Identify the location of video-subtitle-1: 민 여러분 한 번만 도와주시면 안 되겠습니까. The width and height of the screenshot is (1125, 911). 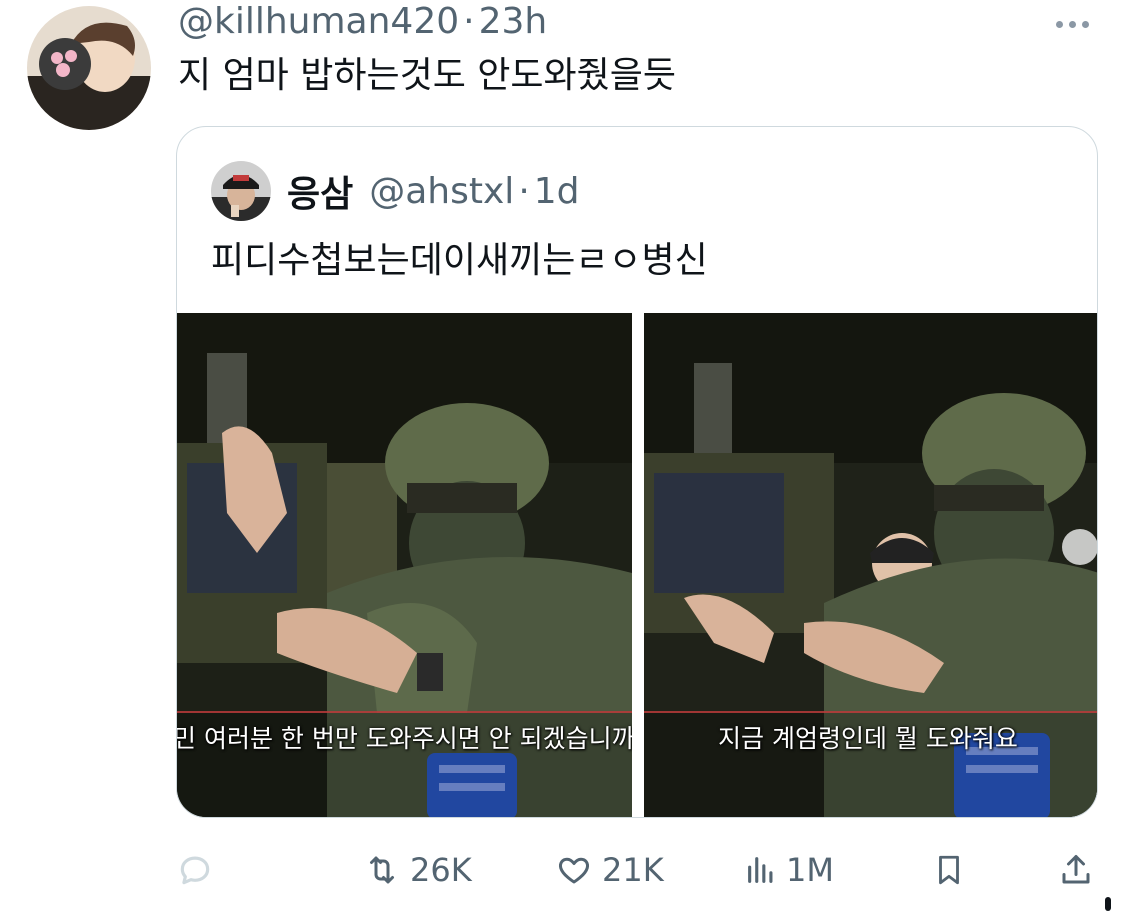
(404, 738).